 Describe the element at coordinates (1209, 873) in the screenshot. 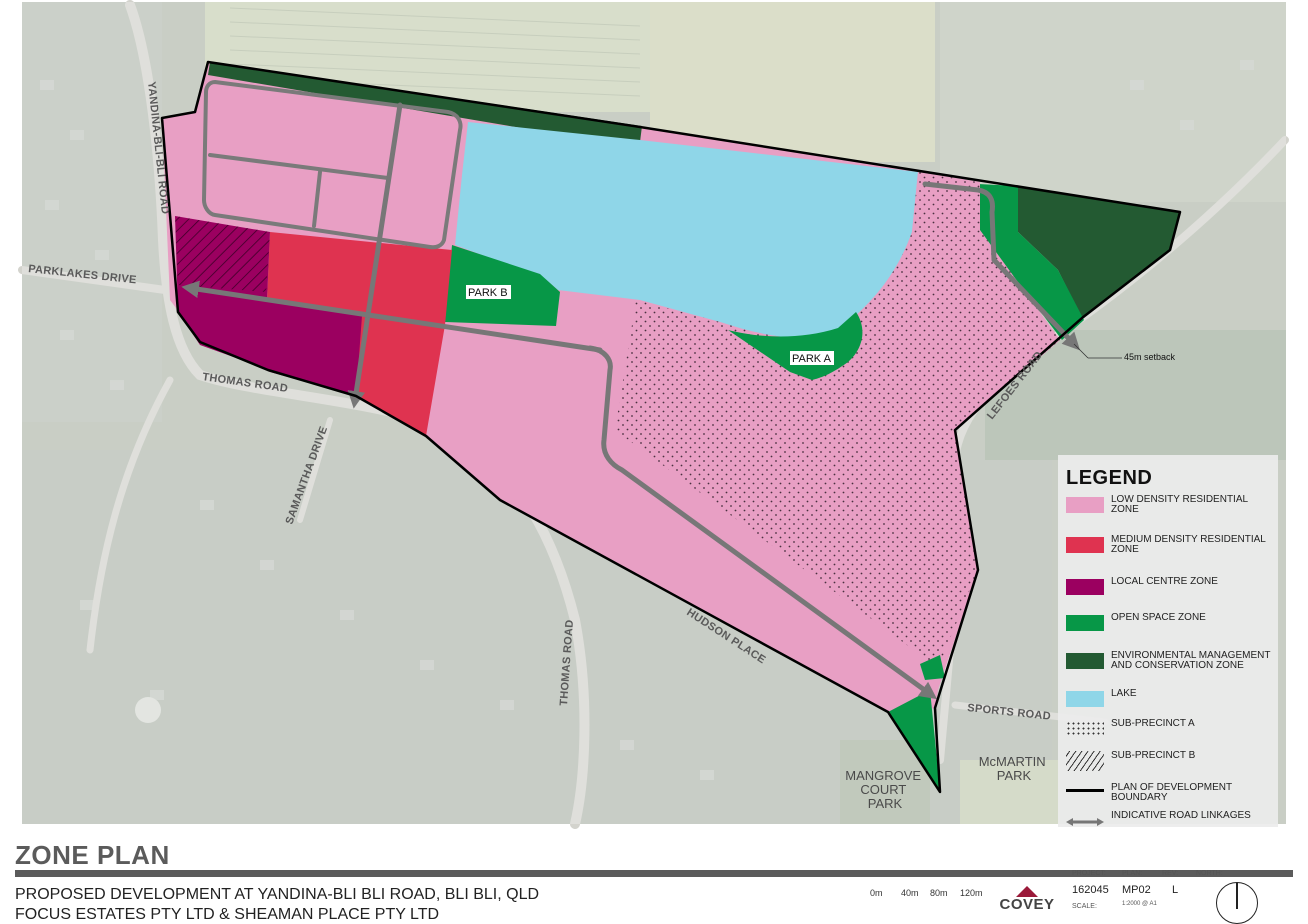

I see `label-north: NORTH:` at that location.